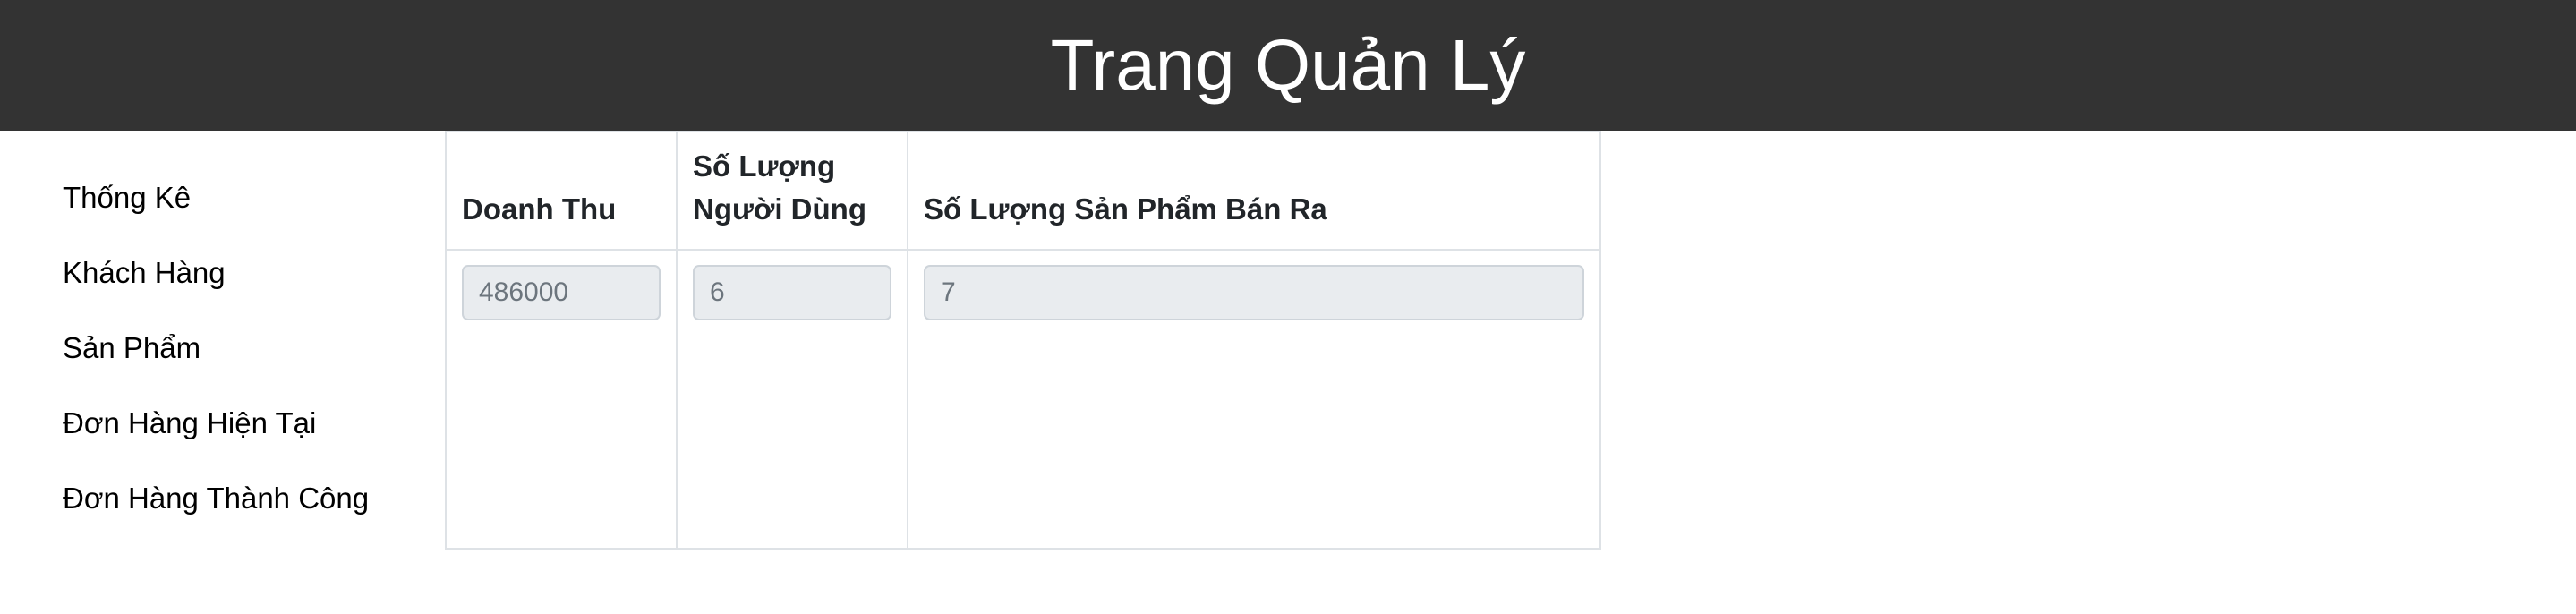  Describe the element at coordinates (792, 293) in the screenshot. I see `user-count-field` at that location.